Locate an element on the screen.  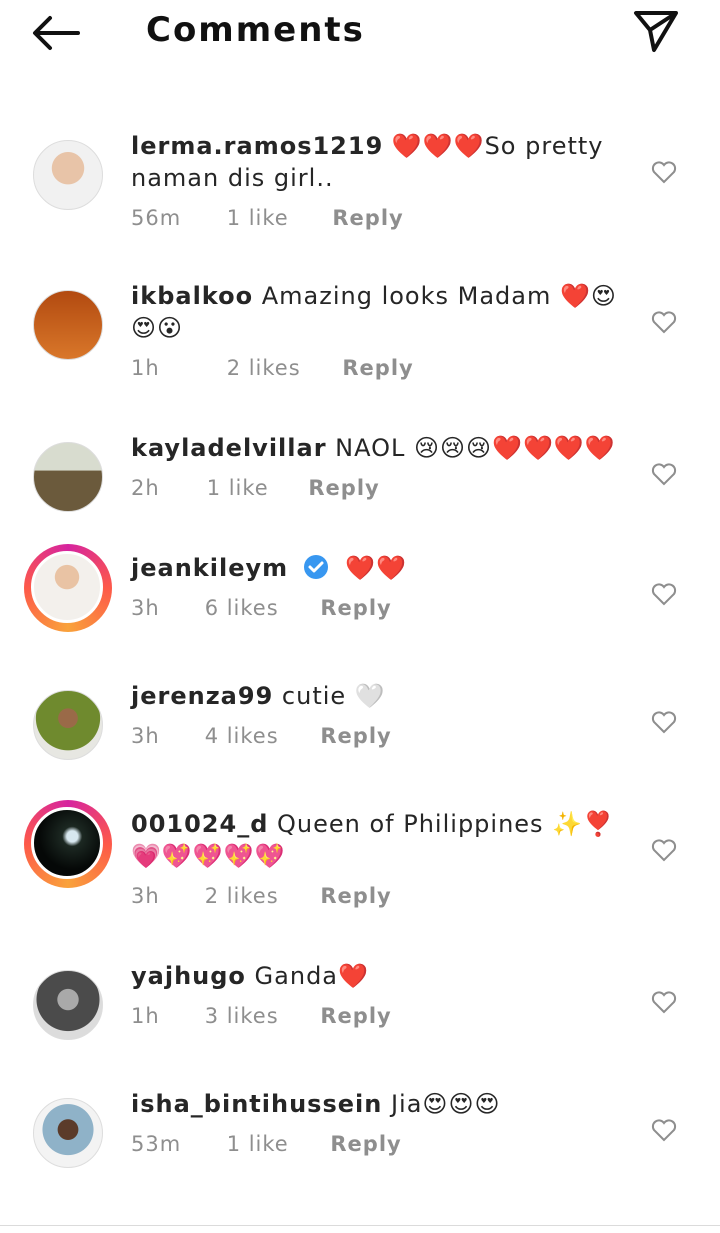
comment-text: ❤️❤️ is located at coordinates (376, 568).